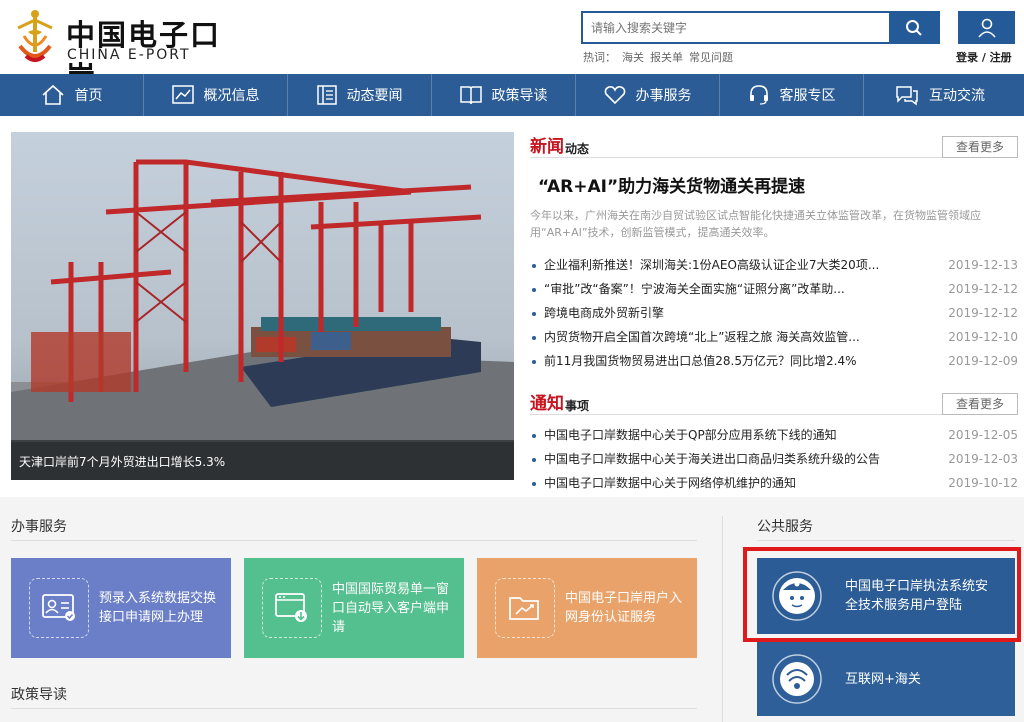  I want to click on services-title: 办事服务, so click(39, 527).